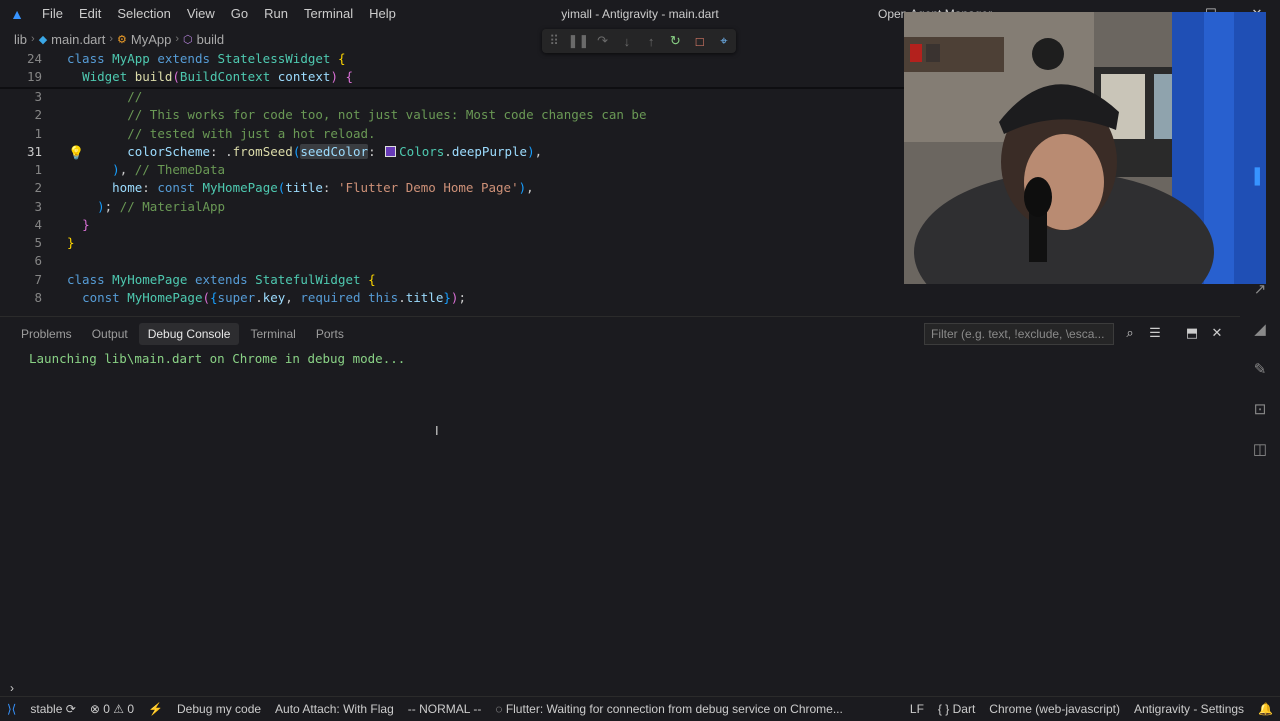 The width and height of the screenshot is (1280, 721). I want to click on chevron-right-icon: ›, so click(111, 39).